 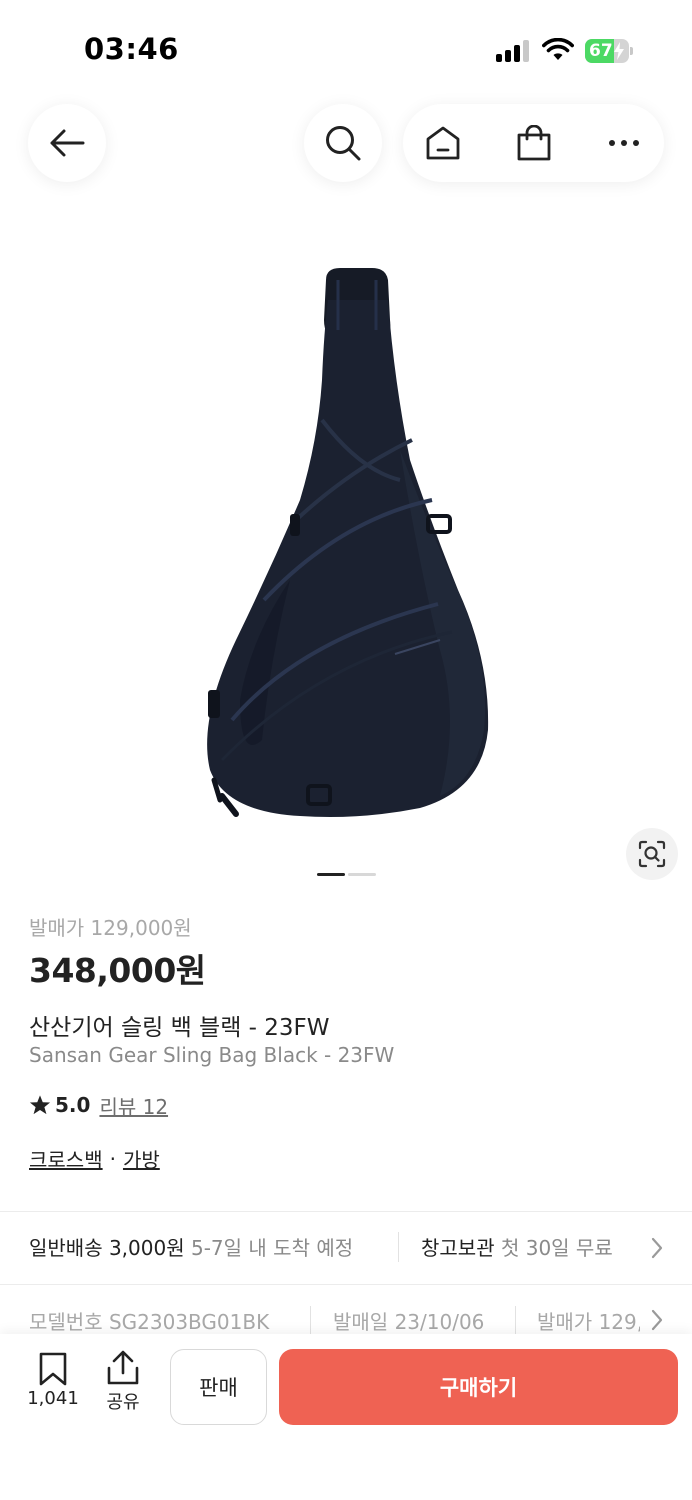 What do you see at coordinates (478, 1387) in the screenshot?
I see `buy-button: 구매하기` at bounding box center [478, 1387].